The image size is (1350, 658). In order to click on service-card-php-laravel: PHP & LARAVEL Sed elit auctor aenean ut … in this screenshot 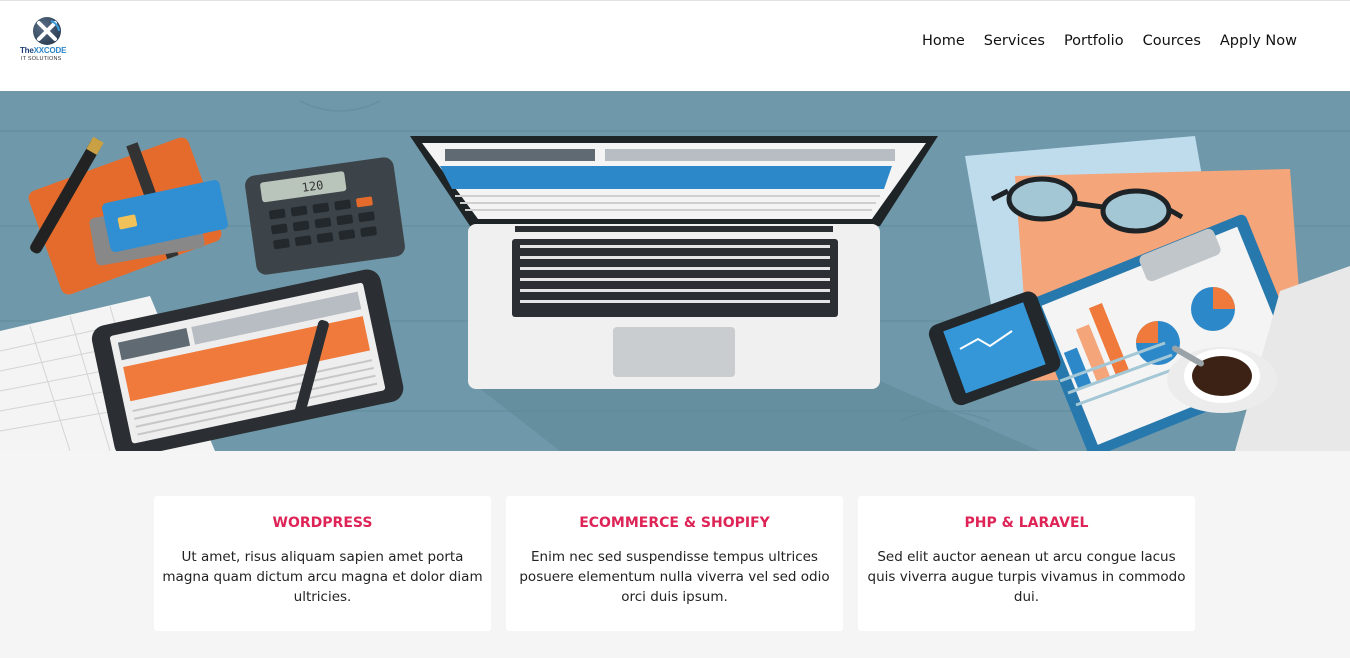, I will do `click(1026, 563)`.